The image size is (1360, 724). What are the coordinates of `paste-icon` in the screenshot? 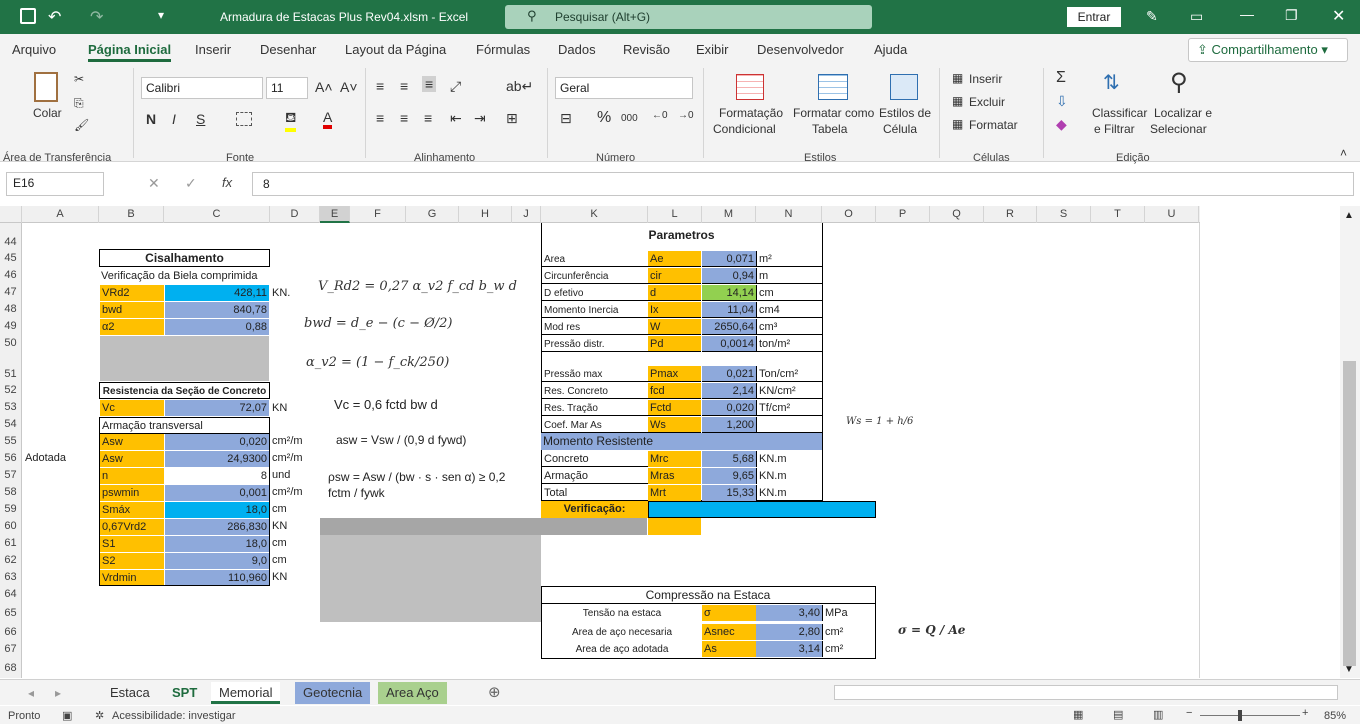 It's located at (46, 87).